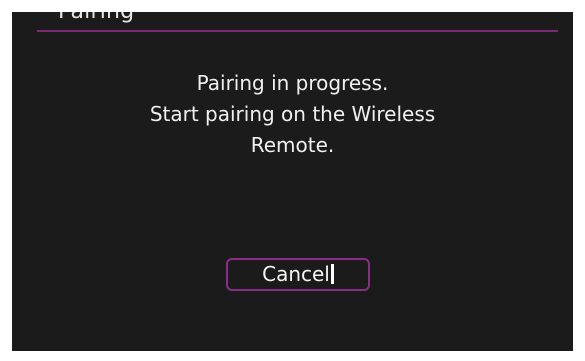 The width and height of the screenshot is (585, 361). Describe the element at coordinates (297, 31) in the screenshot. I see `title-divider` at that location.